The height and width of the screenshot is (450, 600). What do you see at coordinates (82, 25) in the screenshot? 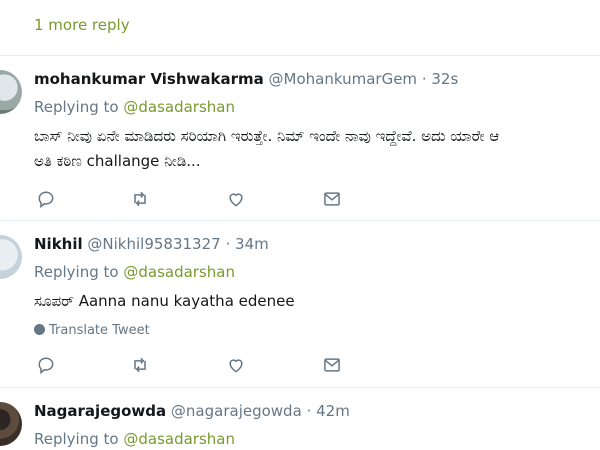
I see `show-more-replies-link: 1 more reply` at bounding box center [82, 25].